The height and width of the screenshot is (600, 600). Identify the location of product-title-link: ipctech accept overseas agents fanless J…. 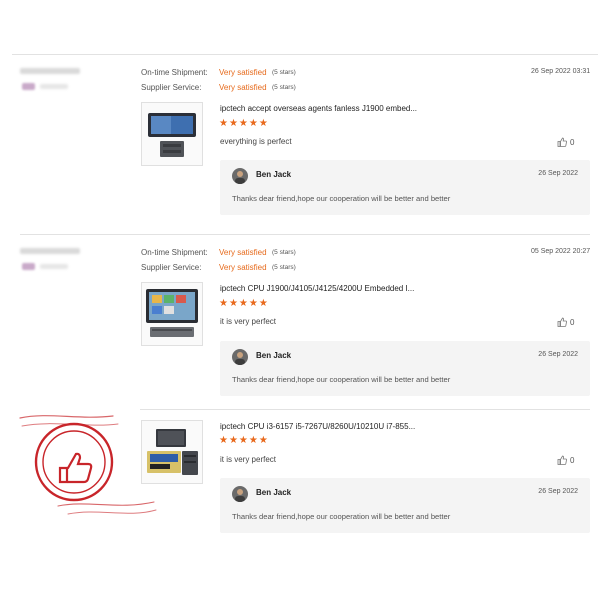
(318, 108).